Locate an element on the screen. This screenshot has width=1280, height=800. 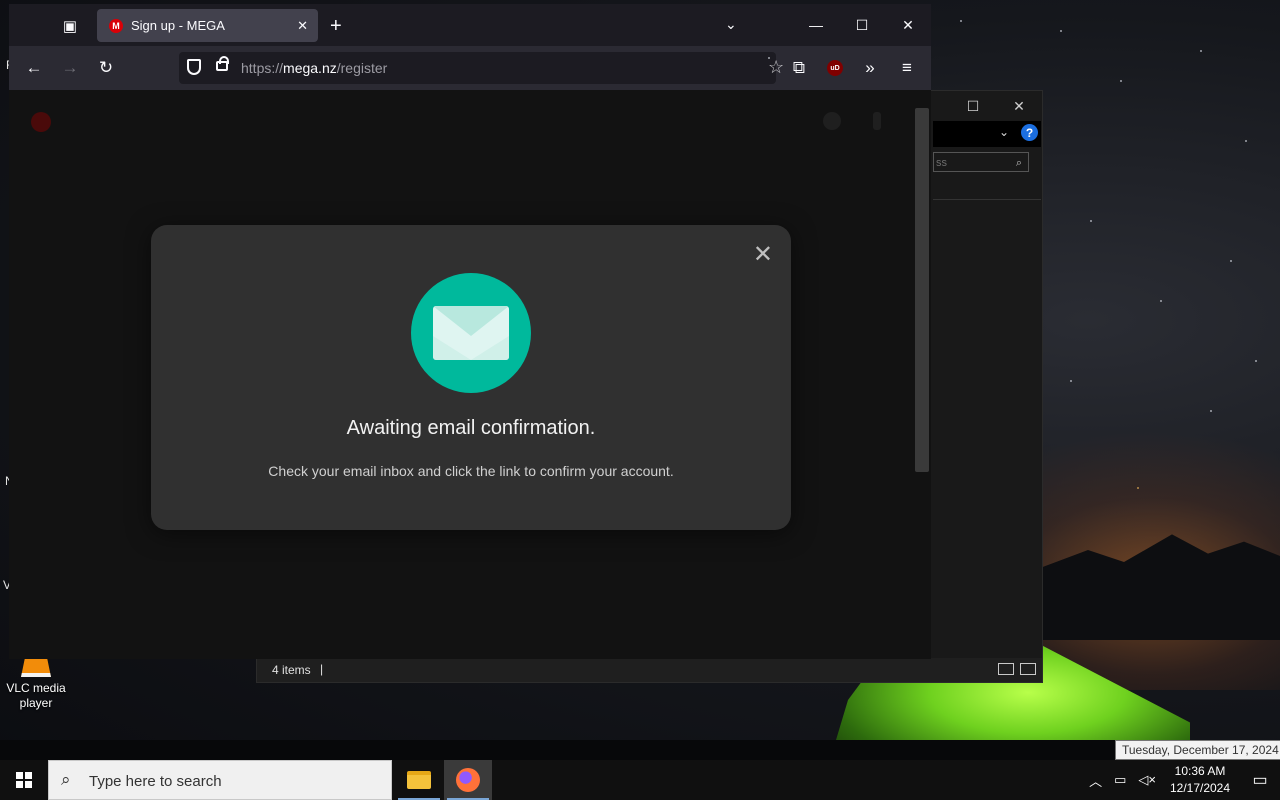
tracking-protection-shield-icon is located at coordinates (194, 67).